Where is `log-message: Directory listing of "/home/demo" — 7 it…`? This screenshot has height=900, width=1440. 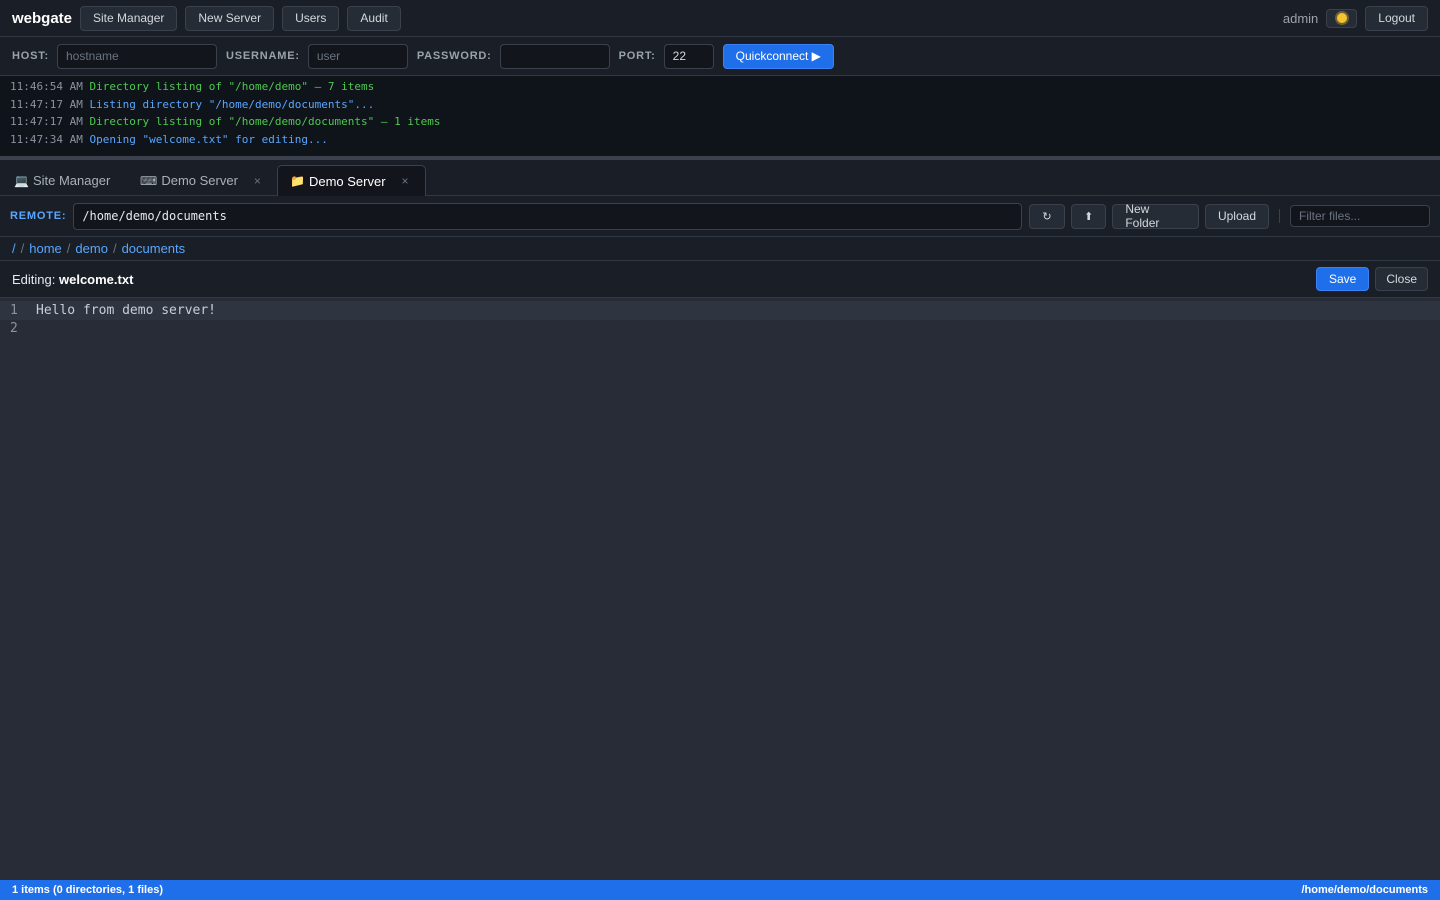 log-message: Directory listing of "/home/demo" — 7 it… is located at coordinates (232, 86).